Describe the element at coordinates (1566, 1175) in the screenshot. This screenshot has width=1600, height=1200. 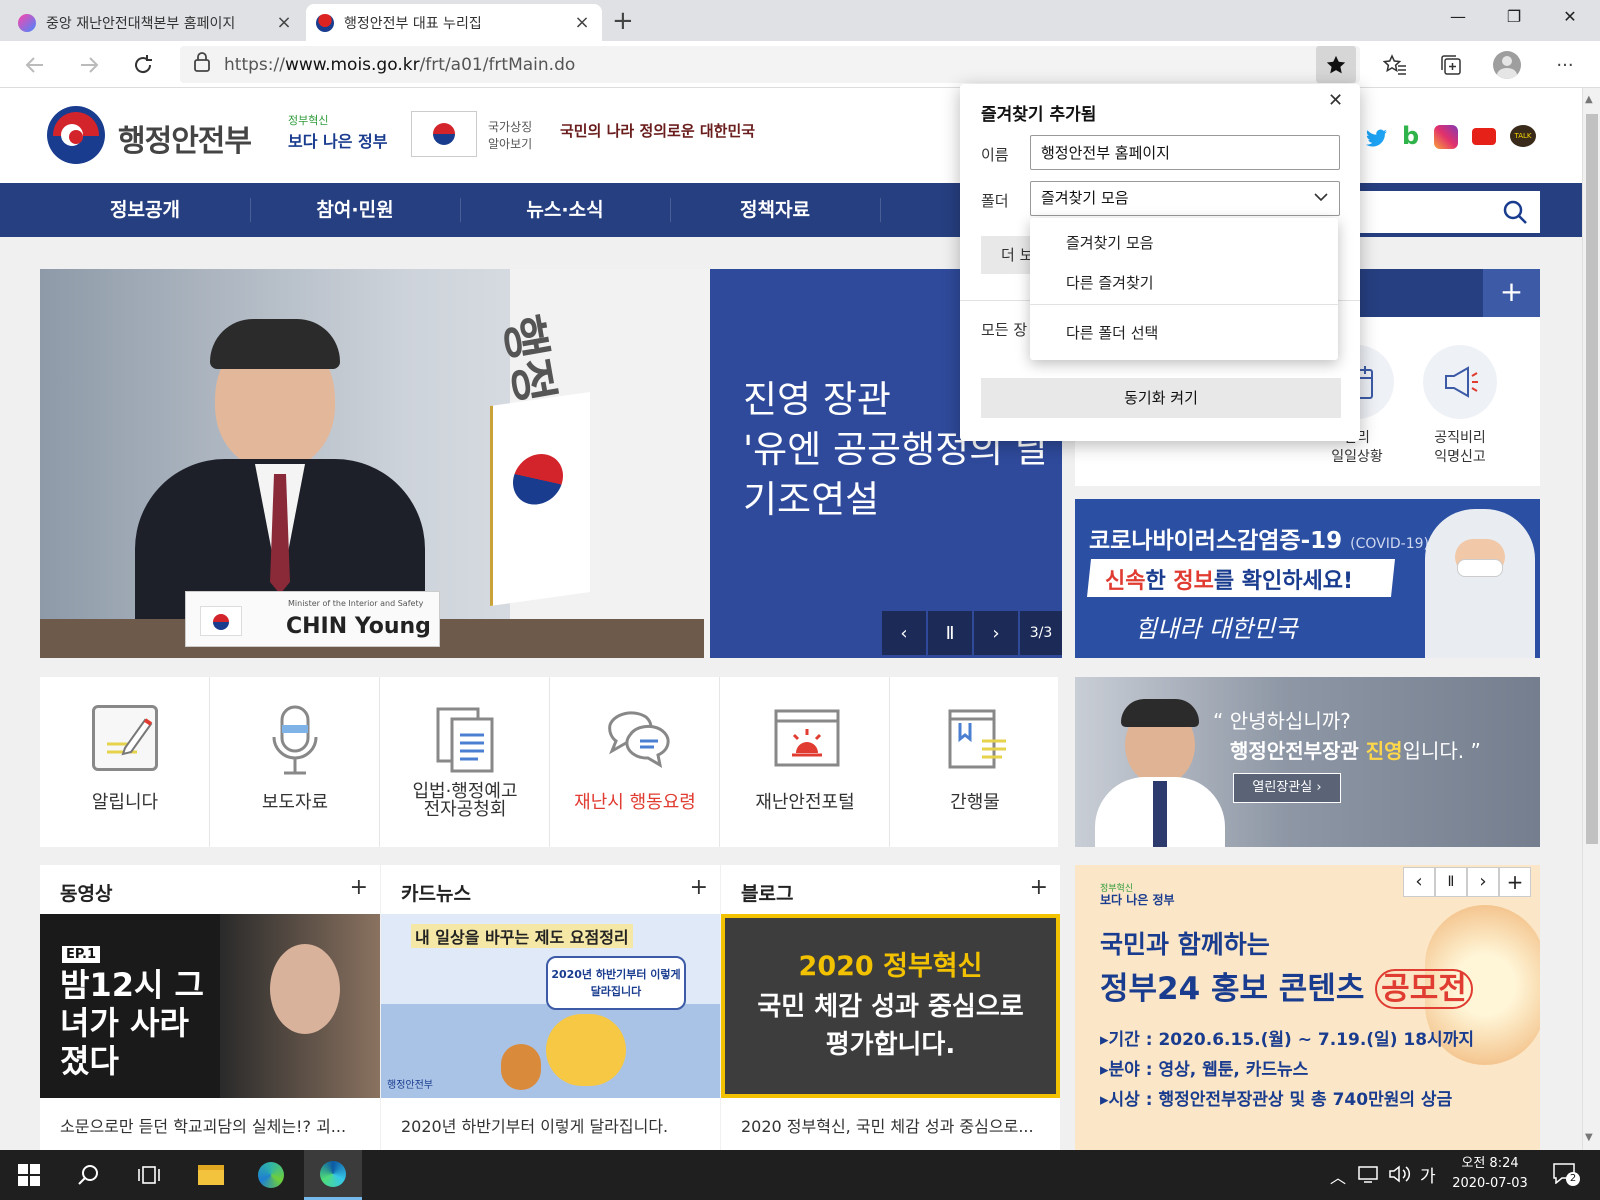
I see `notifications-icon: 2` at that location.